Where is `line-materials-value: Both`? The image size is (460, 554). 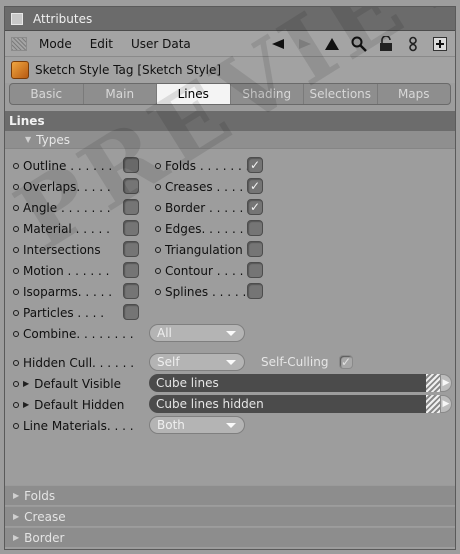 line-materials-value: Both is located at coordinates (171, 425).